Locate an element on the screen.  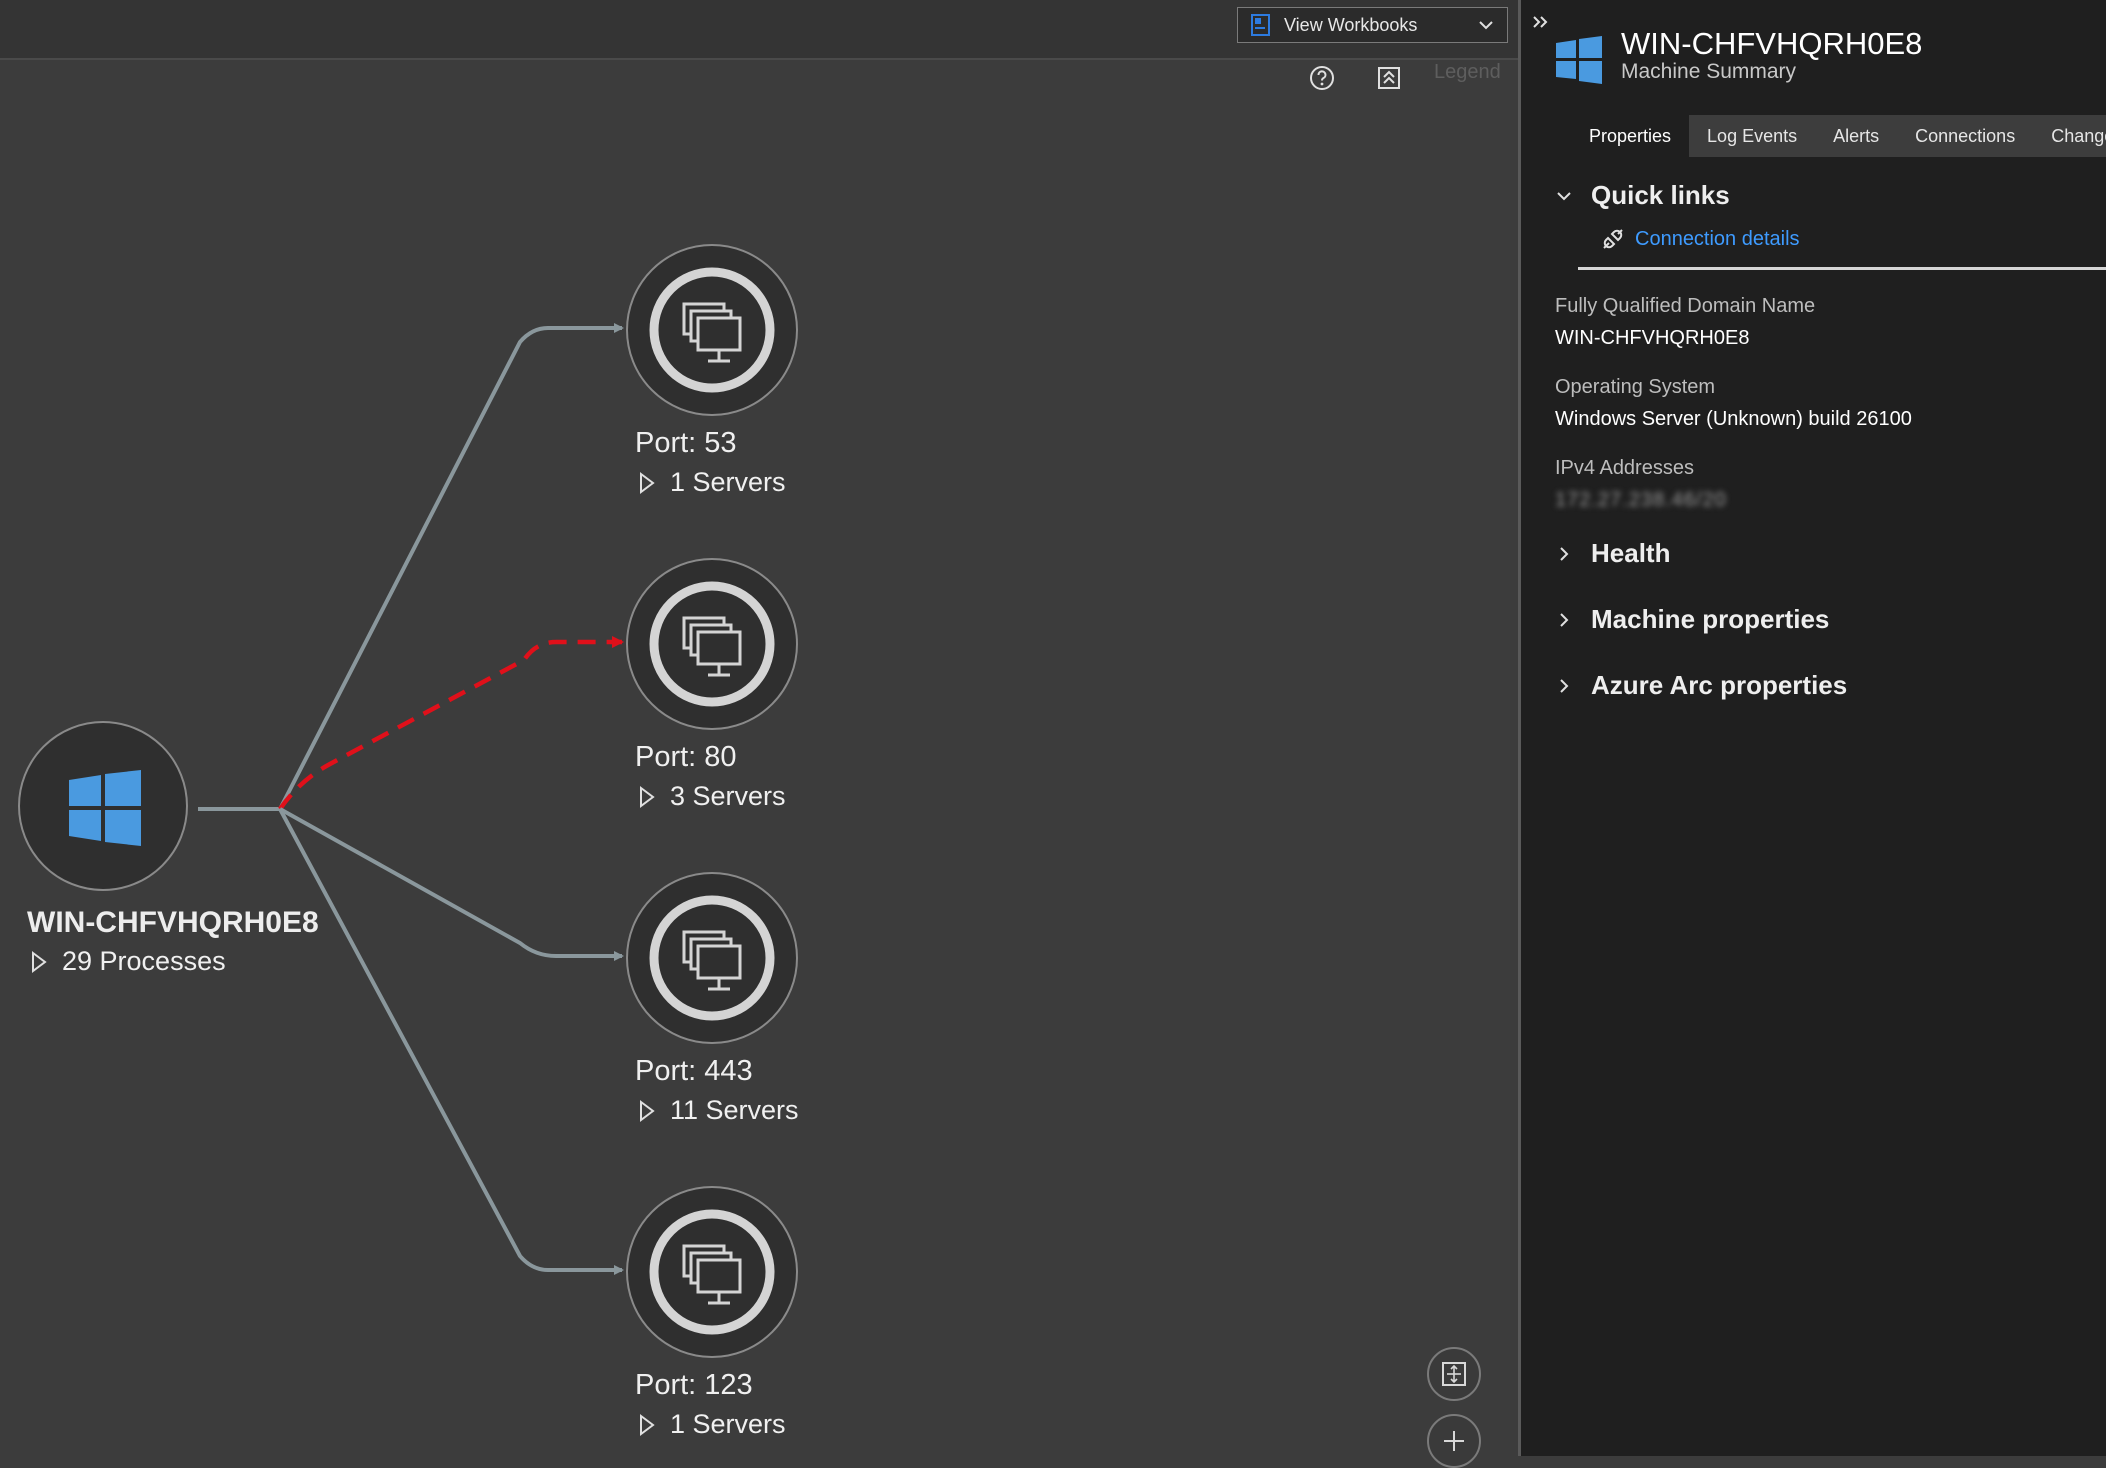
port-53-label: Port: 53 is located at coordinates (686, 443).